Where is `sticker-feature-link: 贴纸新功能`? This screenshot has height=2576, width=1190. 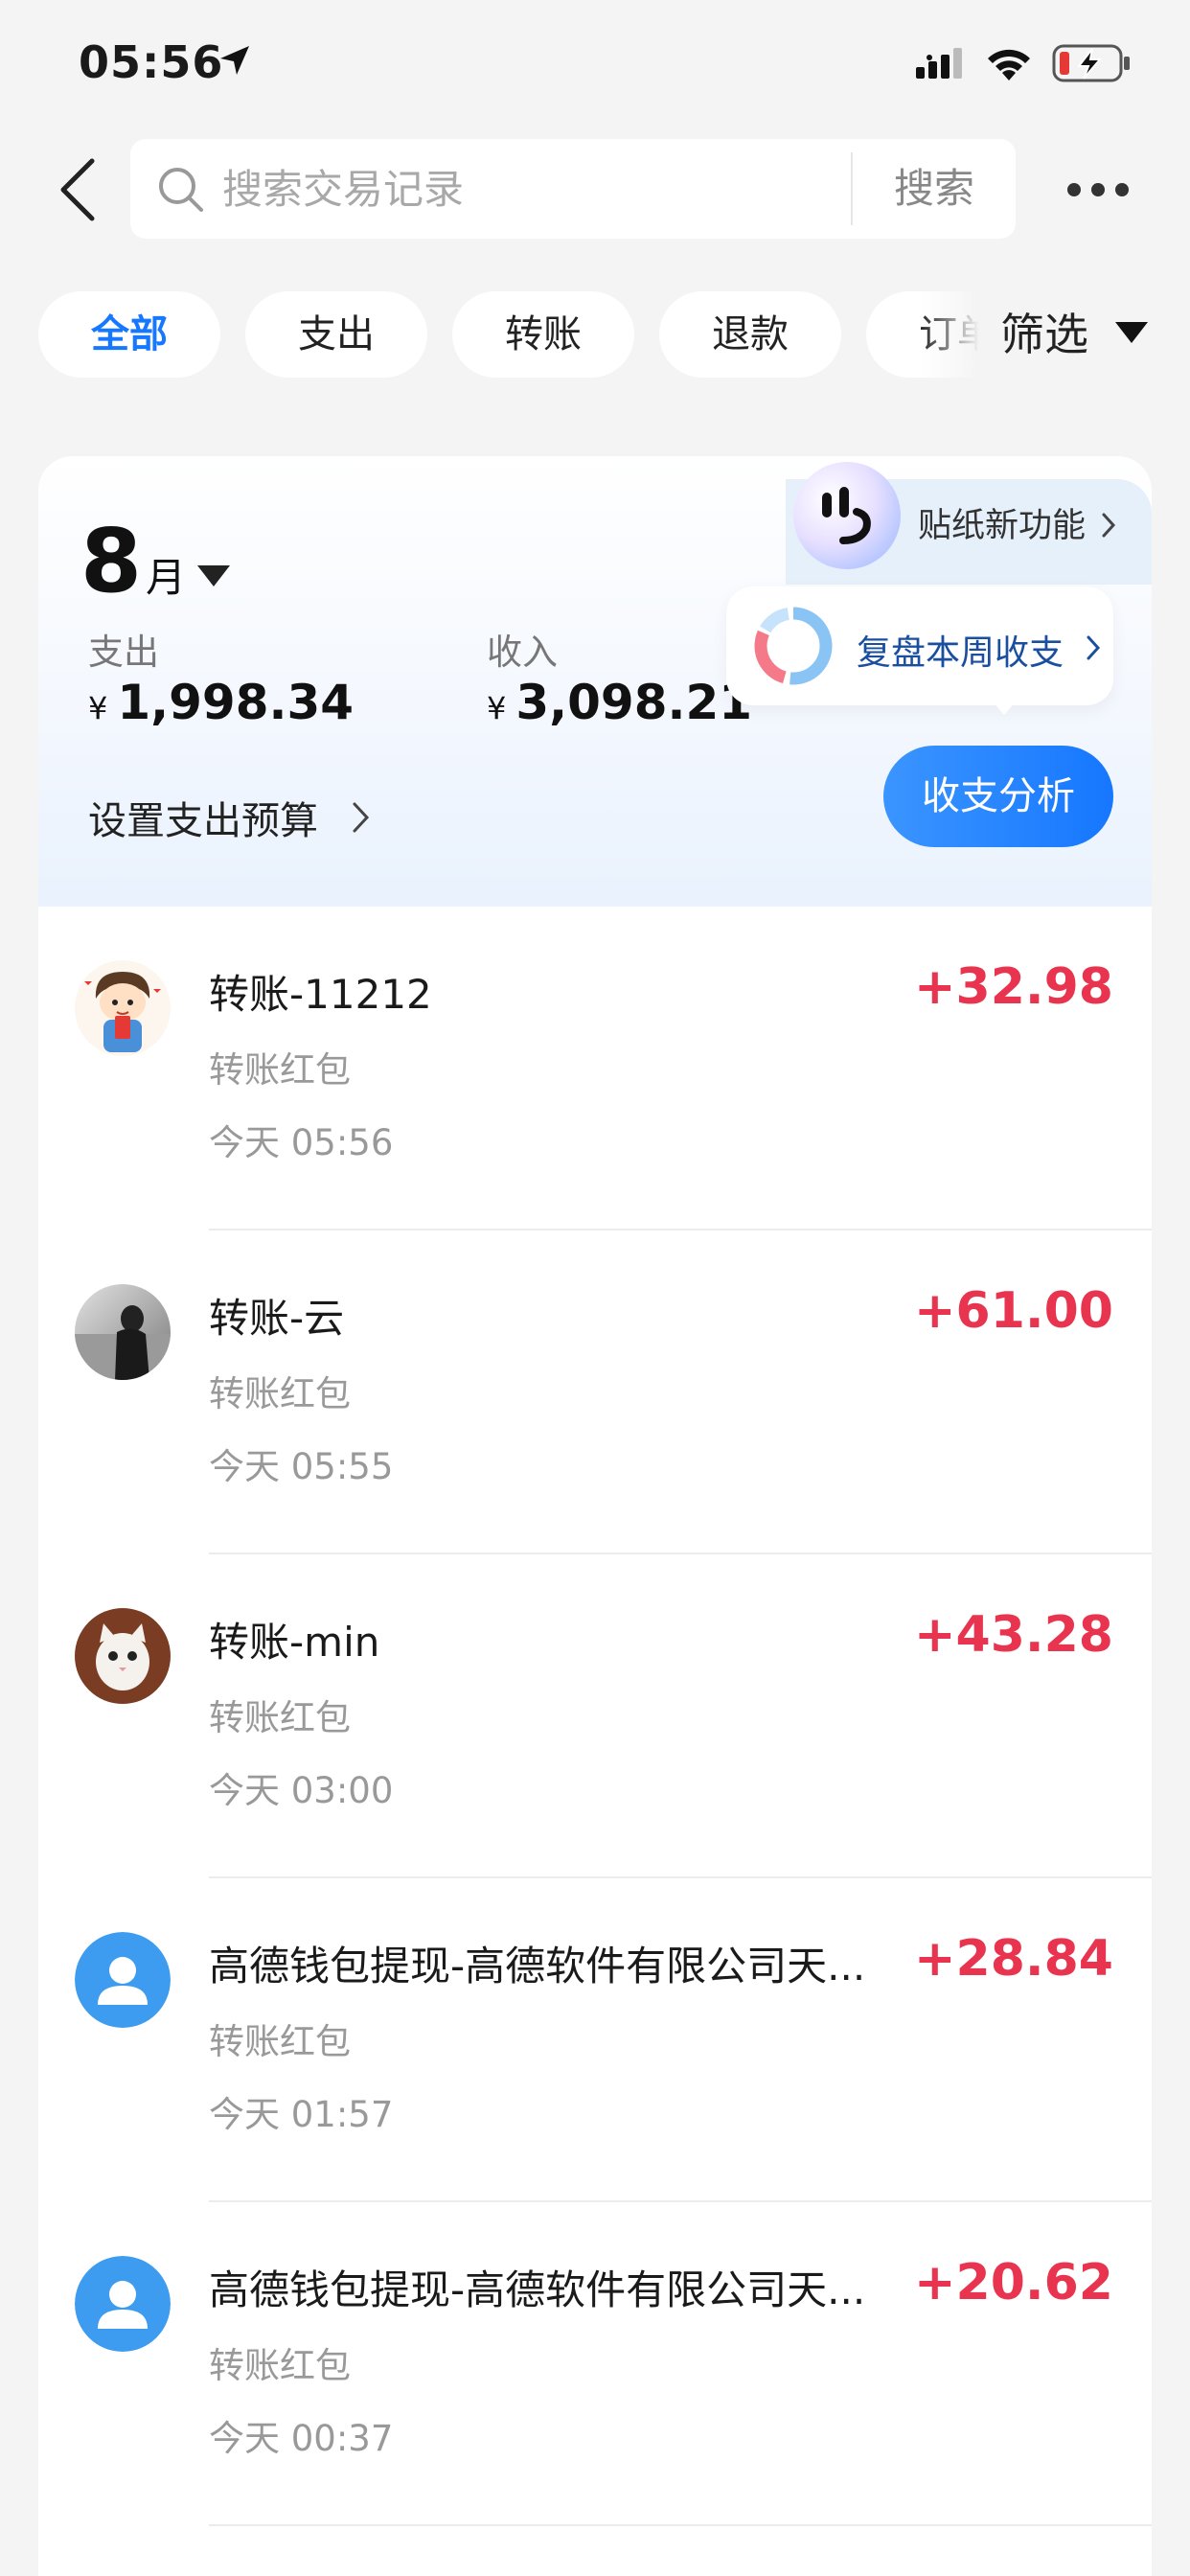
sticker-feature-link: 贴纸新功能 is located at coordinates (1017, 522).